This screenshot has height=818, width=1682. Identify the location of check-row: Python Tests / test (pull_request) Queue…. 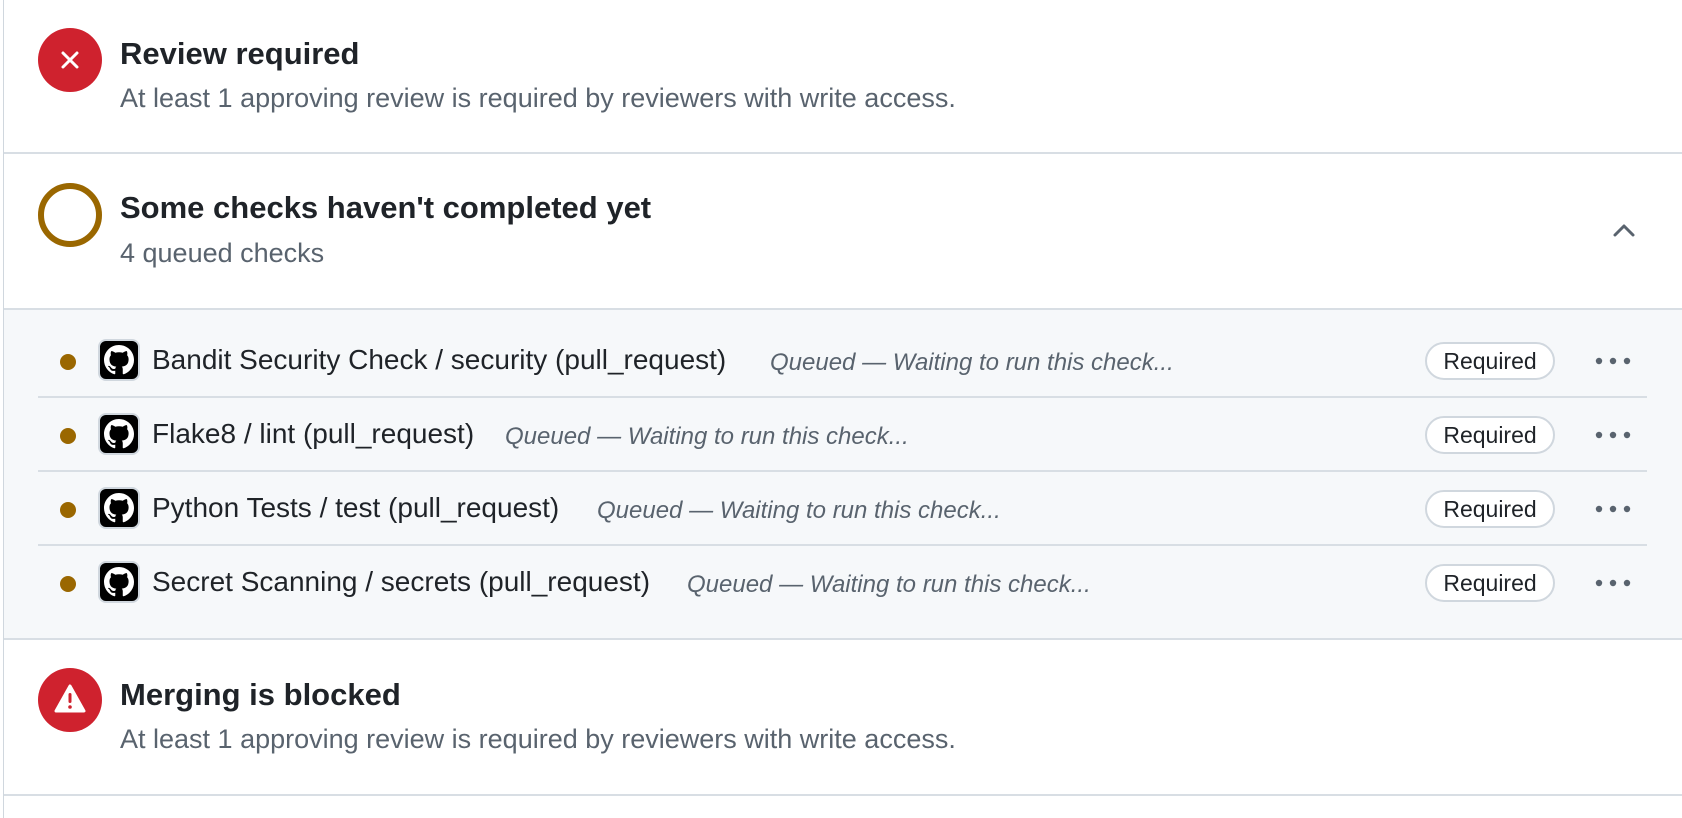
(842, 509).